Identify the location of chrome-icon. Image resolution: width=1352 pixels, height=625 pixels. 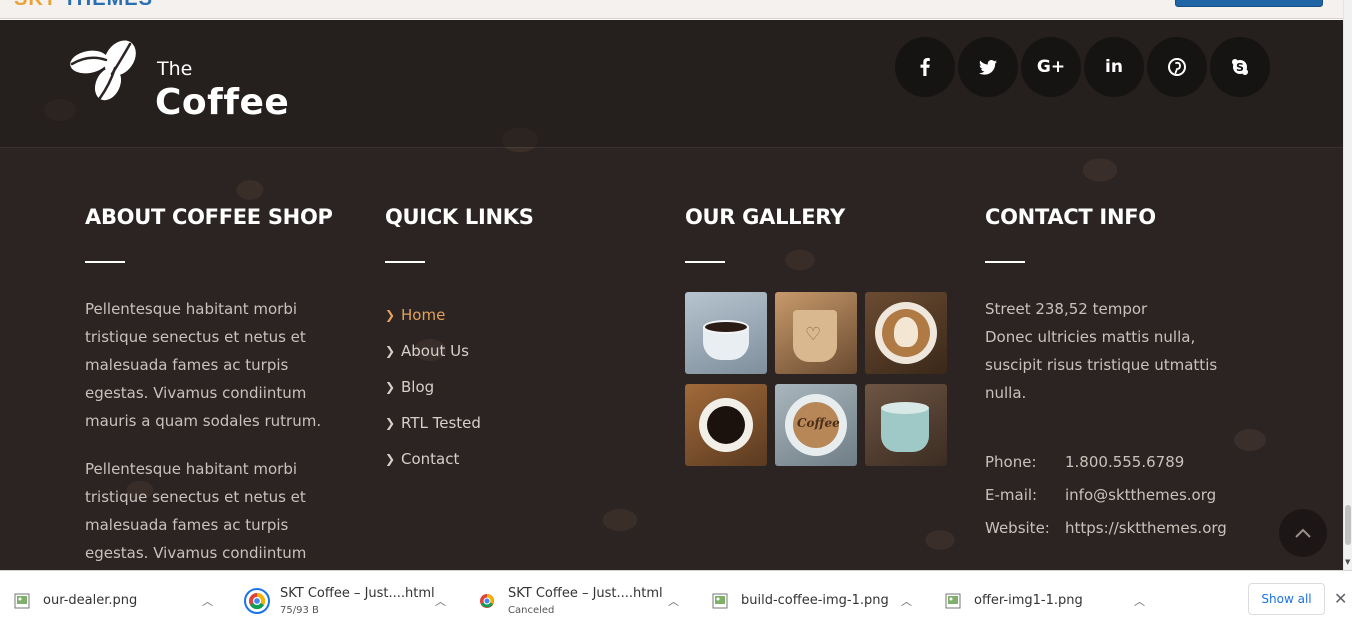
(487, 600).